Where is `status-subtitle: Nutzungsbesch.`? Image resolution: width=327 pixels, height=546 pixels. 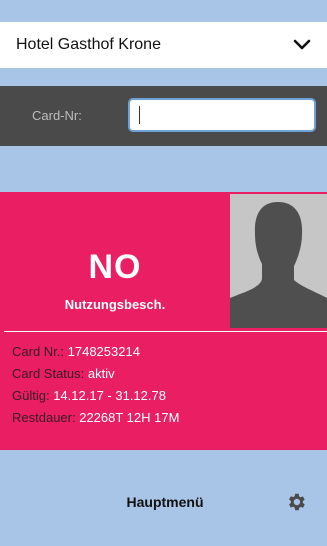 status-subtitle: Nutzungsbesch. is located at coordinates (115, 304).